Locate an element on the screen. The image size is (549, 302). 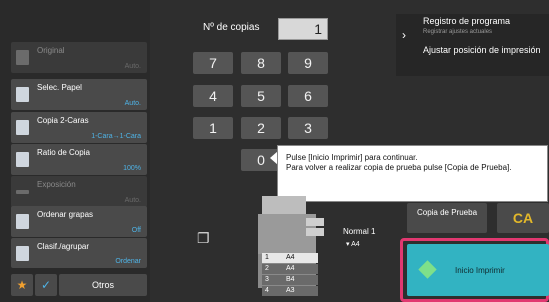
sort-group-value: Ordenar is located at coordinates (128, 261).